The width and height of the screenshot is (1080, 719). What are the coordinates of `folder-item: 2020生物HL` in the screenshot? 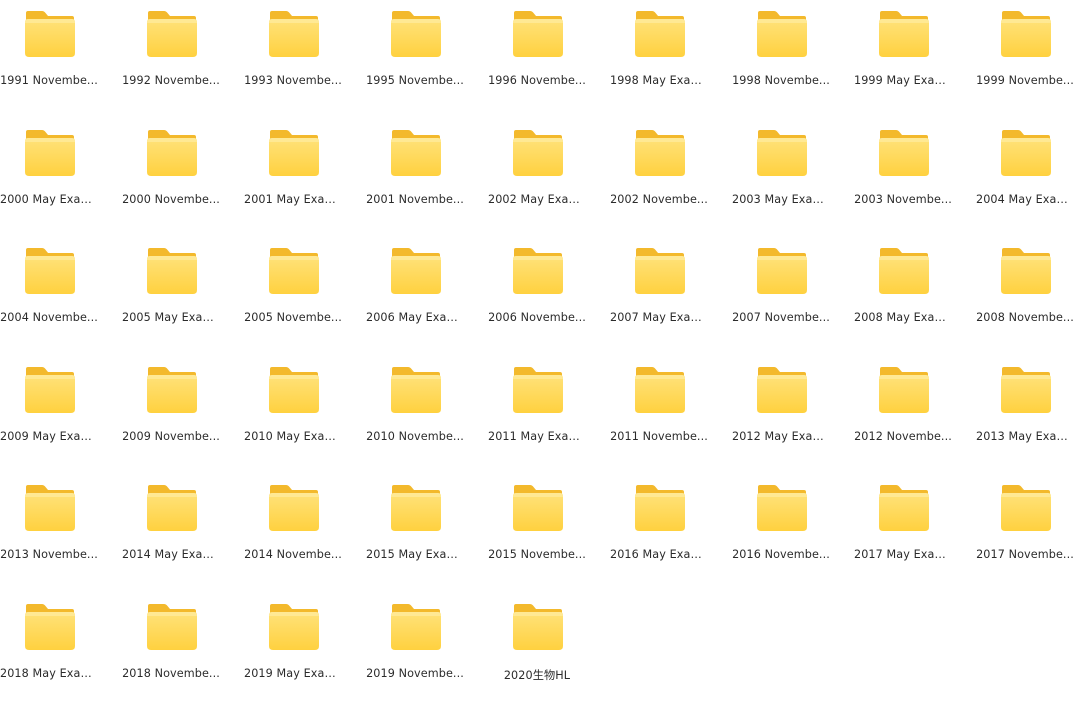 It's located at (537, 660).